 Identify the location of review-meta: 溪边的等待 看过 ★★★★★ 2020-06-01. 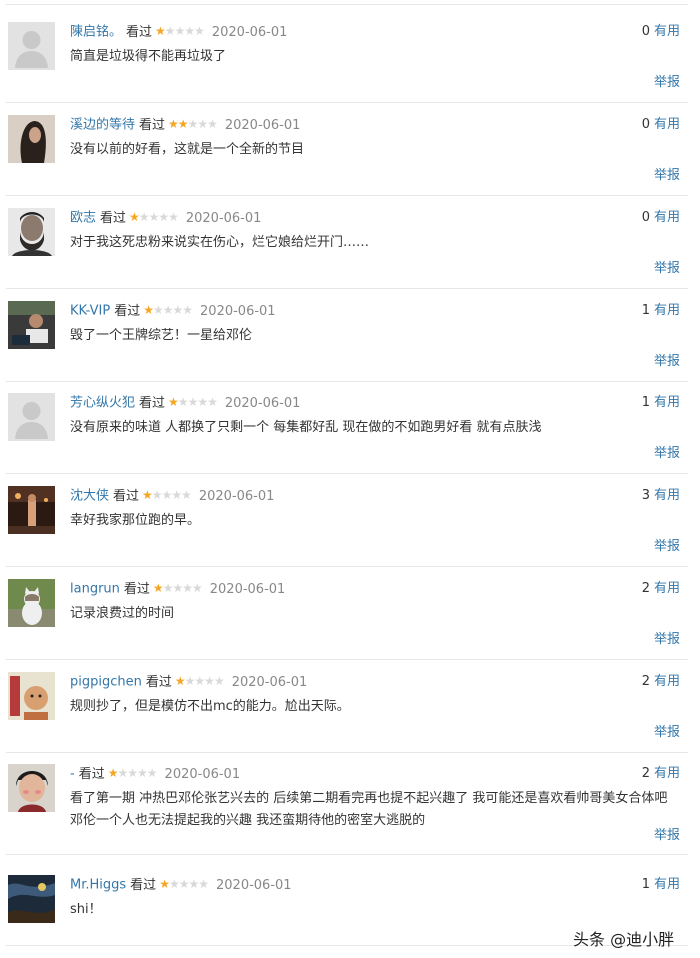
(185, 125).